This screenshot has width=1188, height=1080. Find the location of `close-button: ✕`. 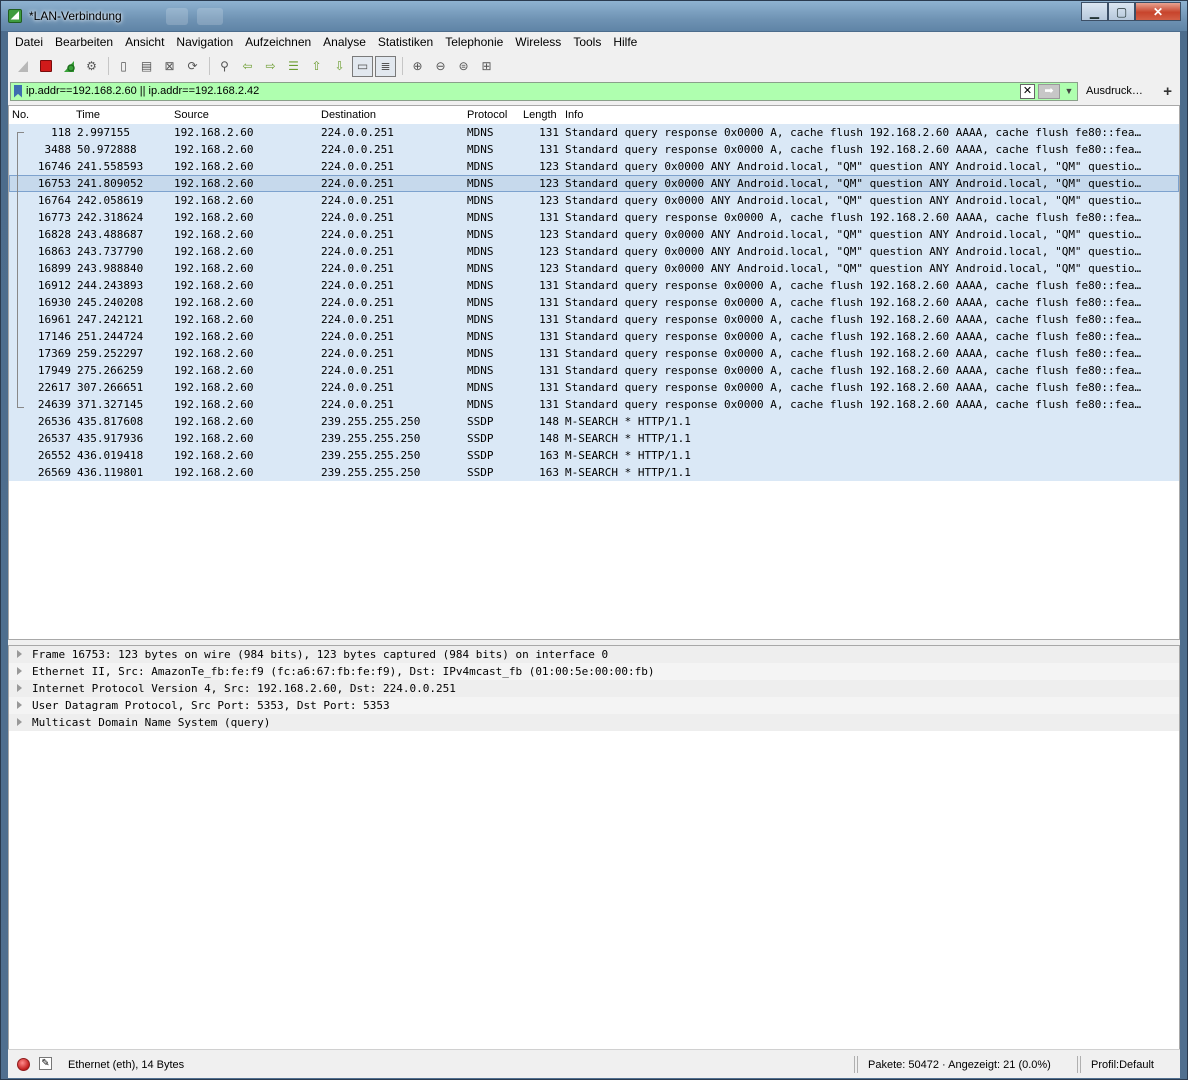

close-button: ✕ is located at coordinates (1158, 11).